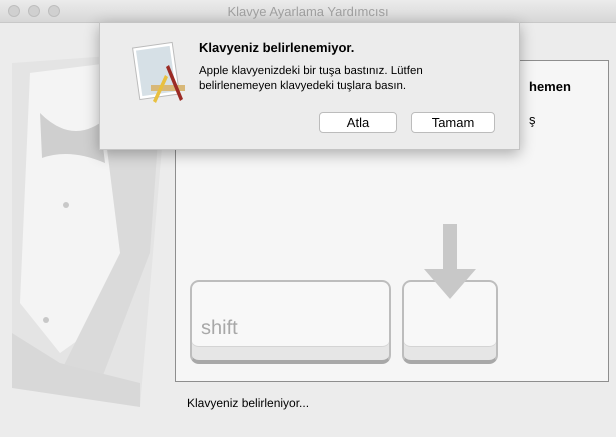 The width and height of the screenshot is (616, 437). Describe the element at coordinates (532, 119) in the screenshot. I see `panel-text: ş` at that location.